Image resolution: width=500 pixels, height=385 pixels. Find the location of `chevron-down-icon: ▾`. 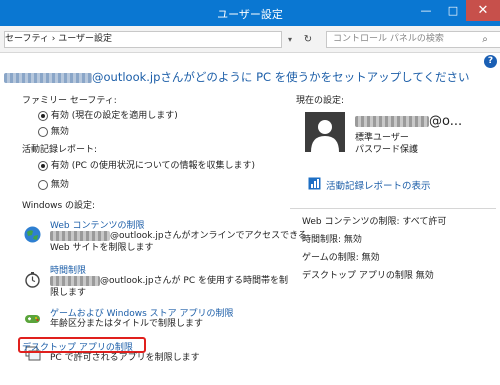

chevron-down-icon: ▾ is located at coordinates (290, 39).